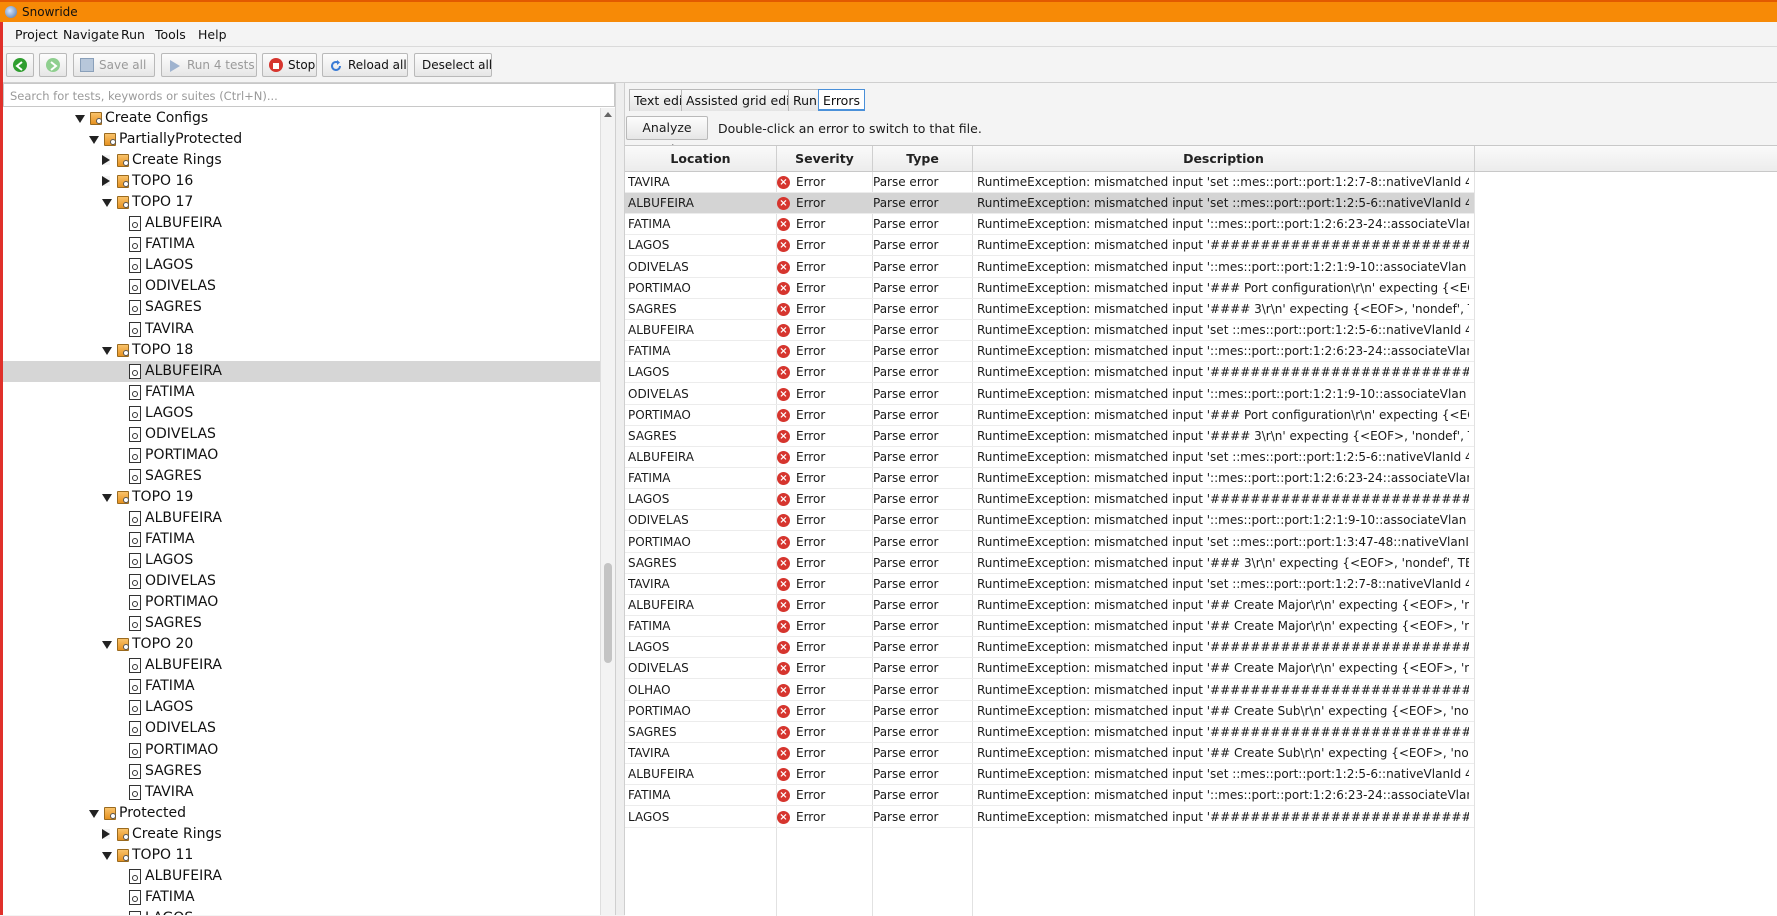 The width and height of the screenshot is (1777, 916). I want to click on column-header-severity: Severity, so click(825, 158).